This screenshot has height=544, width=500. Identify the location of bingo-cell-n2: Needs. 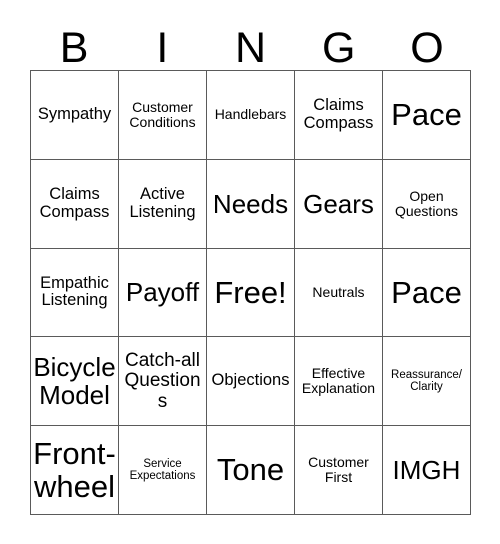
(251, 204).